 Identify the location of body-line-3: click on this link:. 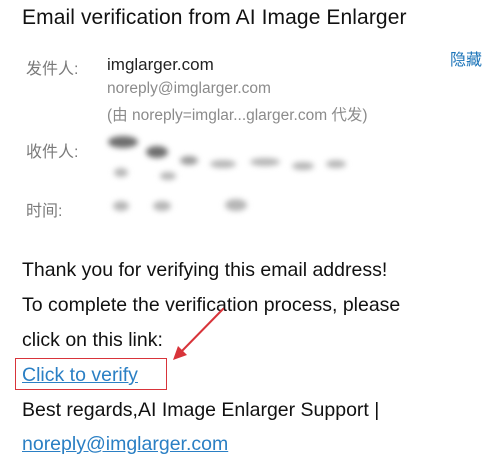
(92, 340).